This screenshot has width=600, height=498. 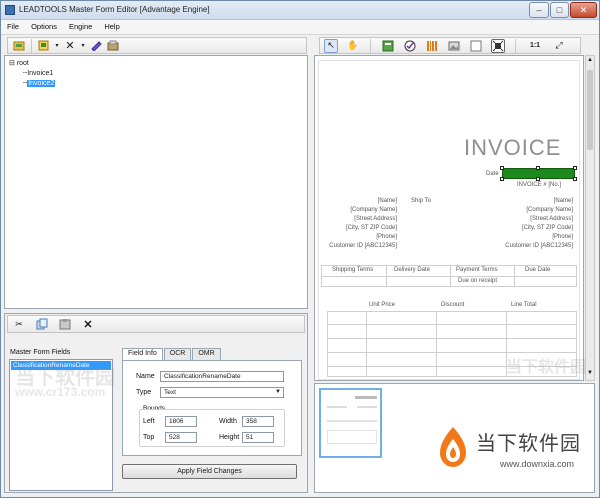 What do you see at coordinates (177, 354) in the screenshot?
I see `tab-ocr: OCR` at bounding box center [177, 354].